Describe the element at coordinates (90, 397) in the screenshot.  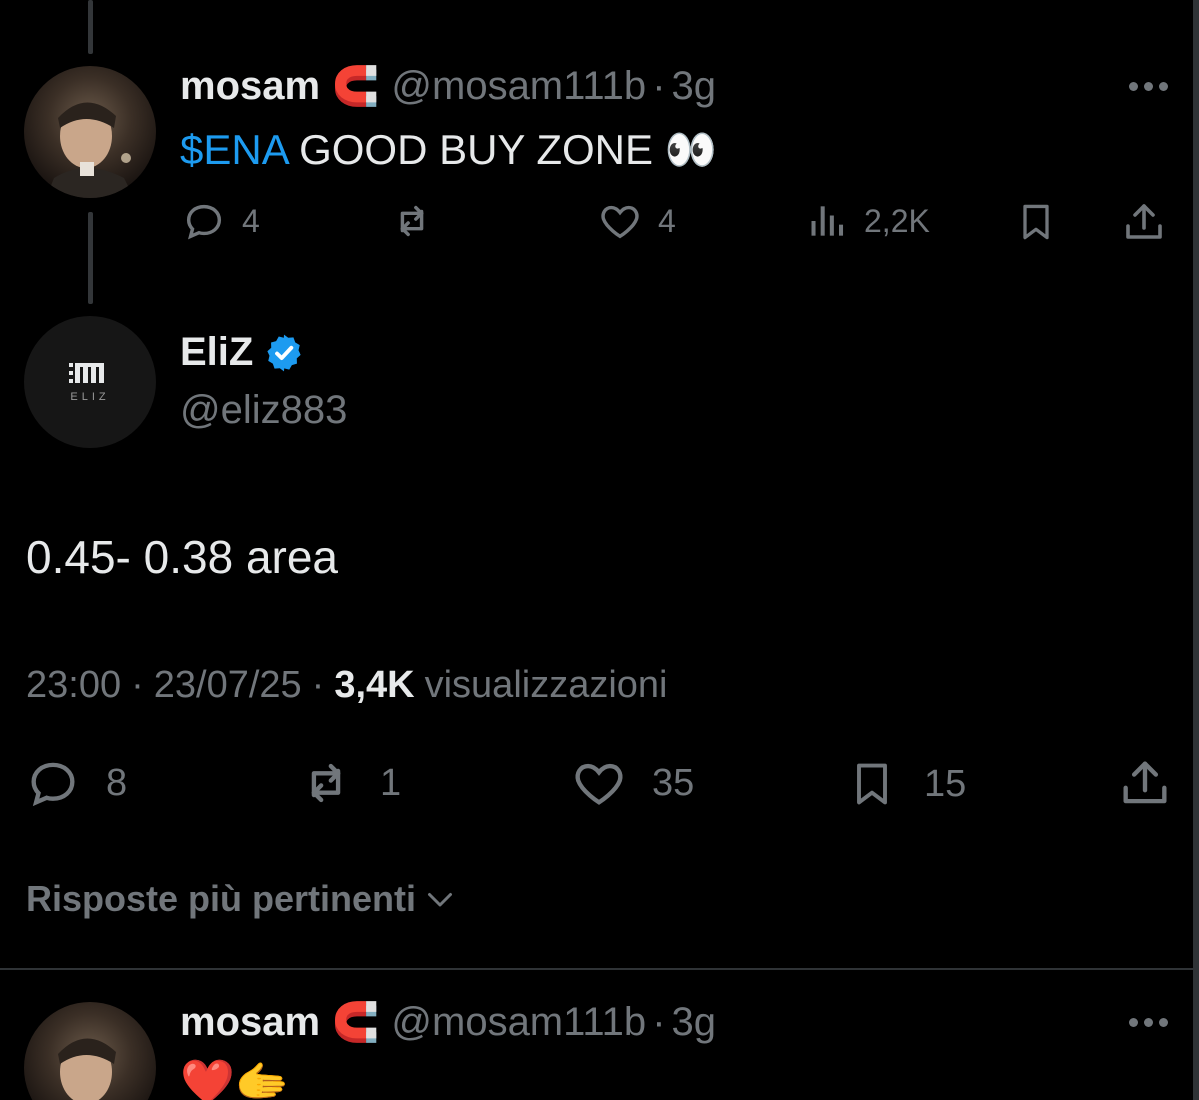
I see `avatar-logo-text: ELIZ` at that location.